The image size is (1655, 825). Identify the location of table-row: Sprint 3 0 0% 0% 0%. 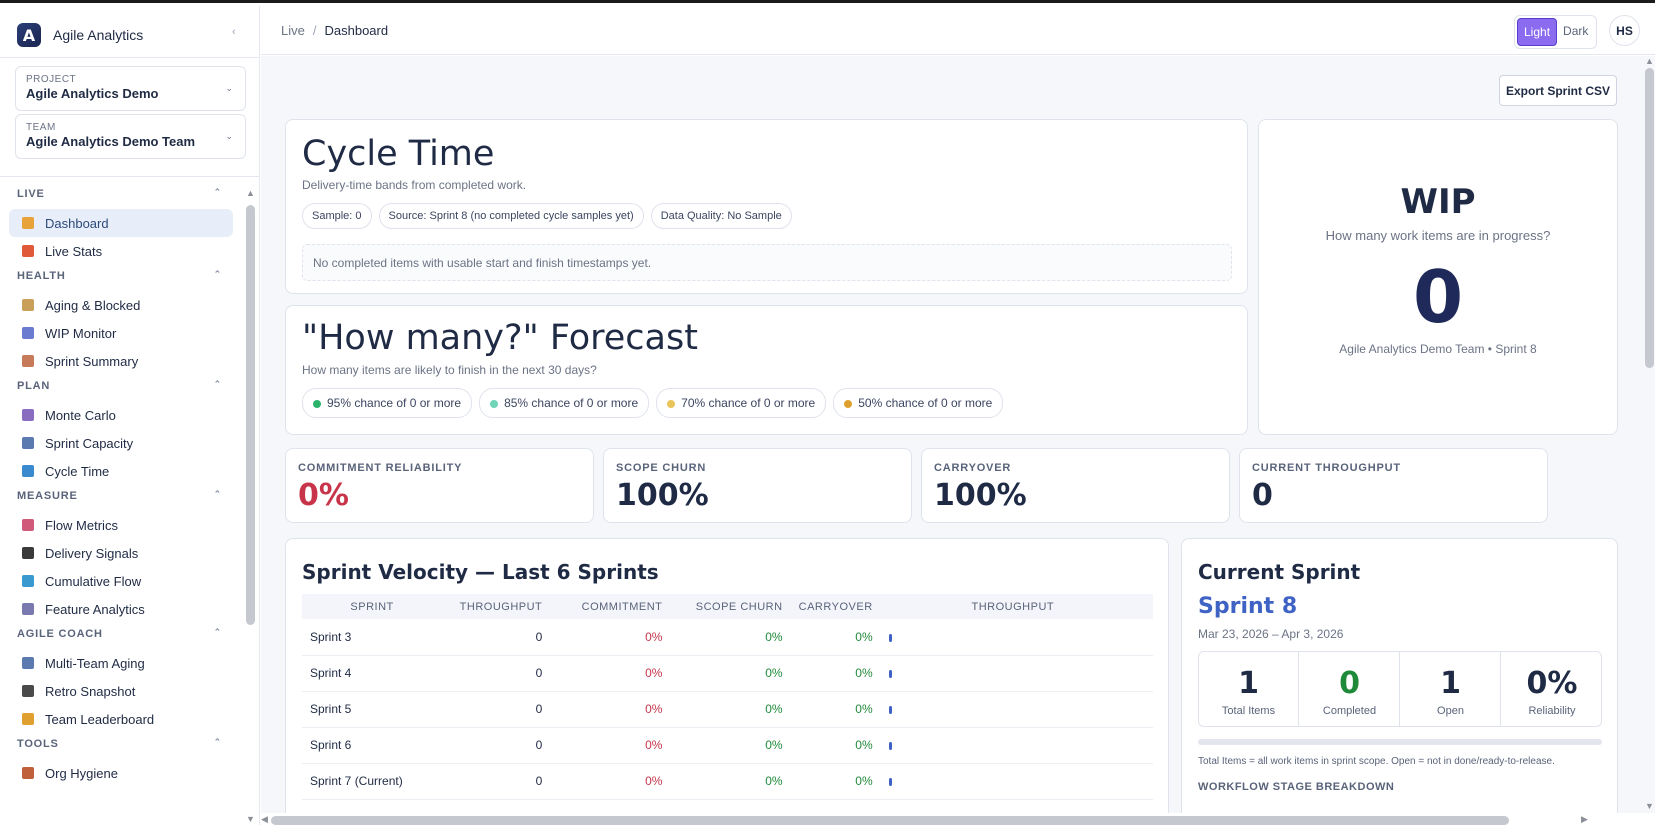
(727, 637).